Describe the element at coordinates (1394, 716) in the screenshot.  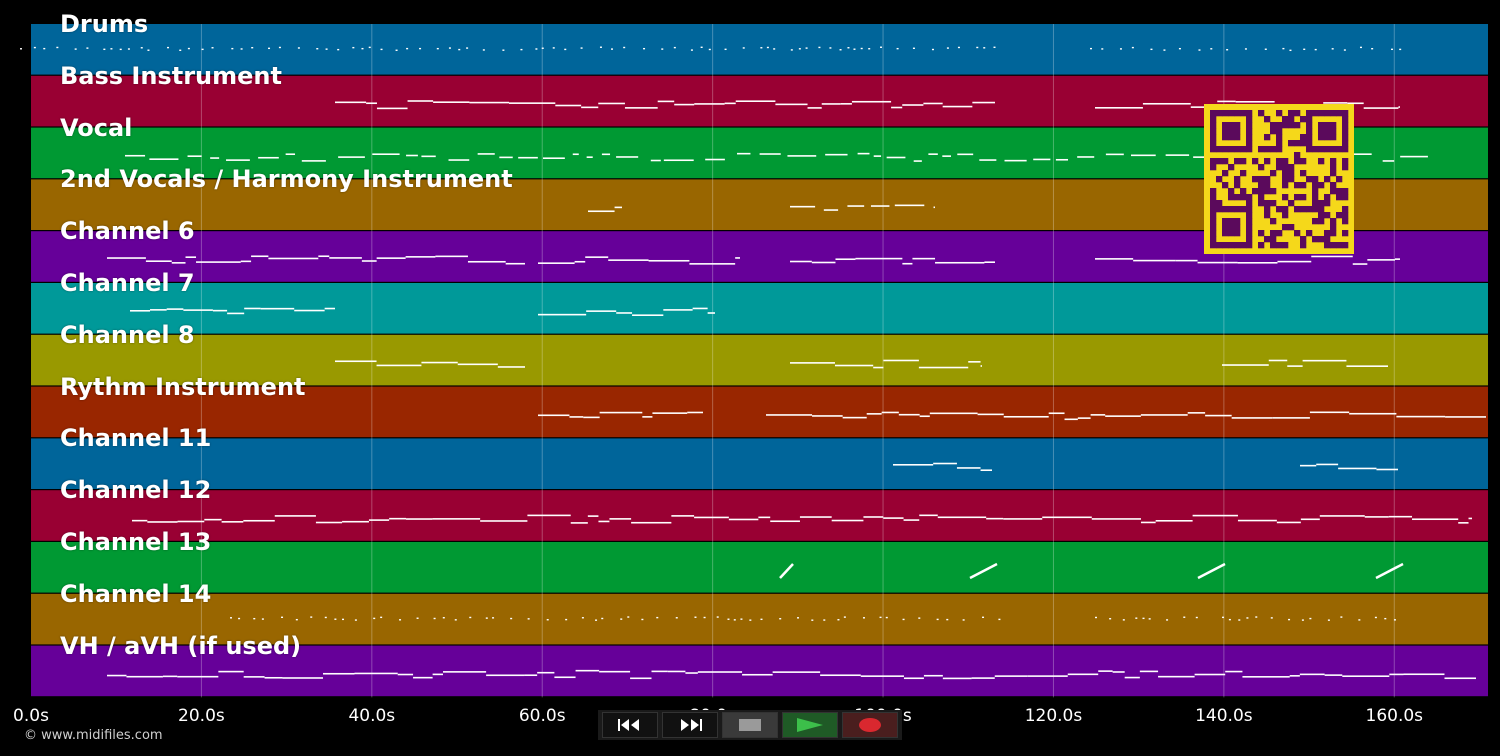
I see `time-tick-label: 160.0s` at that location.